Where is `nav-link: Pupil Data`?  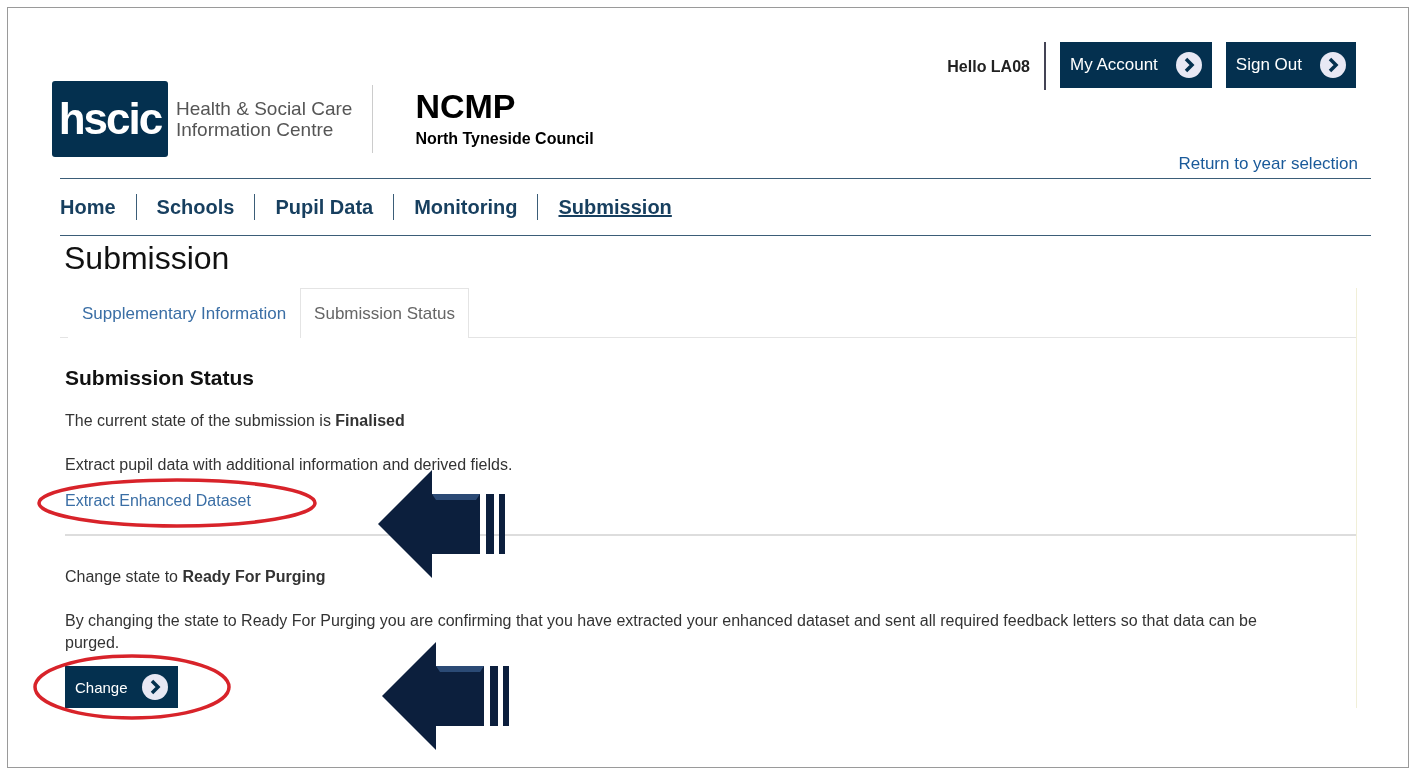 nav-link: Pupil Data is located at coordinates (324, 207).